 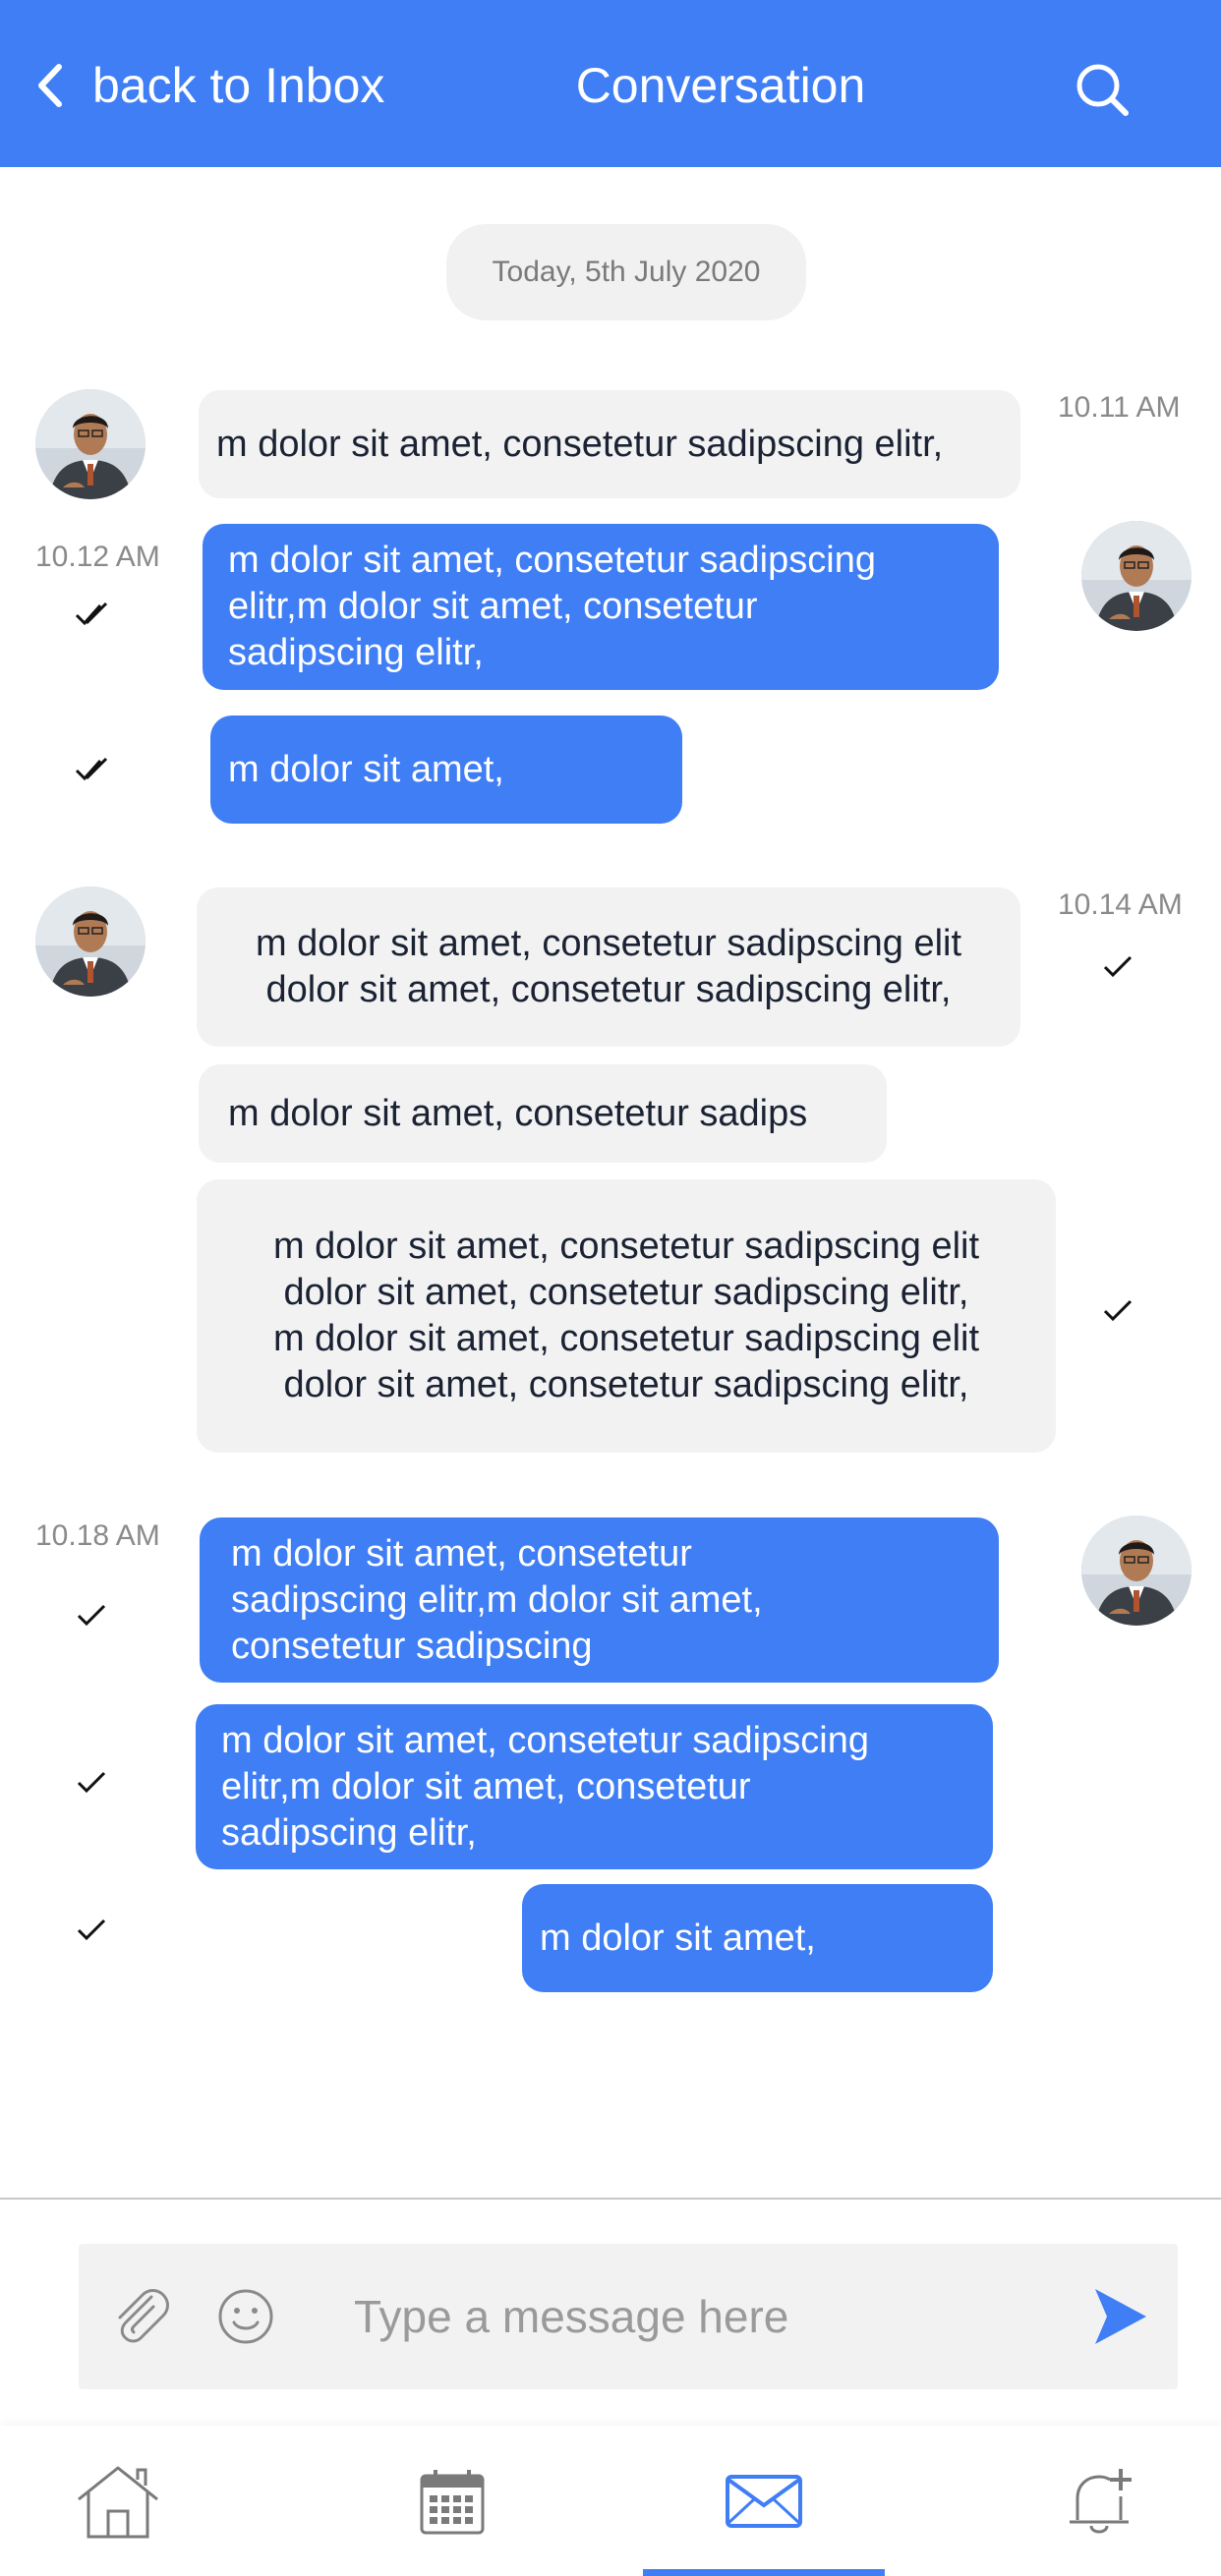 I want to click on send-icon, so click(x=1121, y=2317).